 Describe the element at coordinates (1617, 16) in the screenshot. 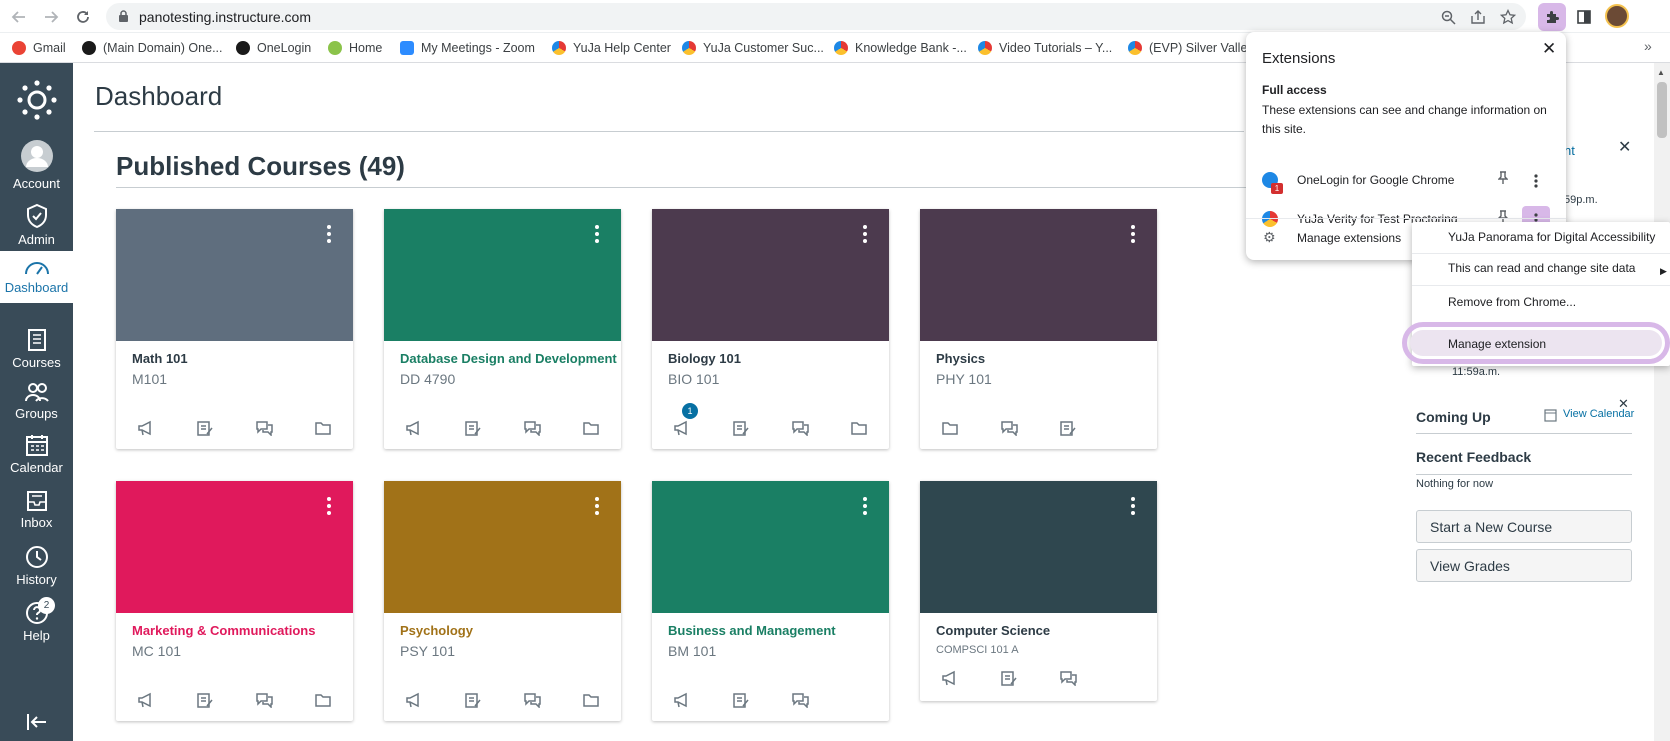

I see `profile-avatar` at that location.